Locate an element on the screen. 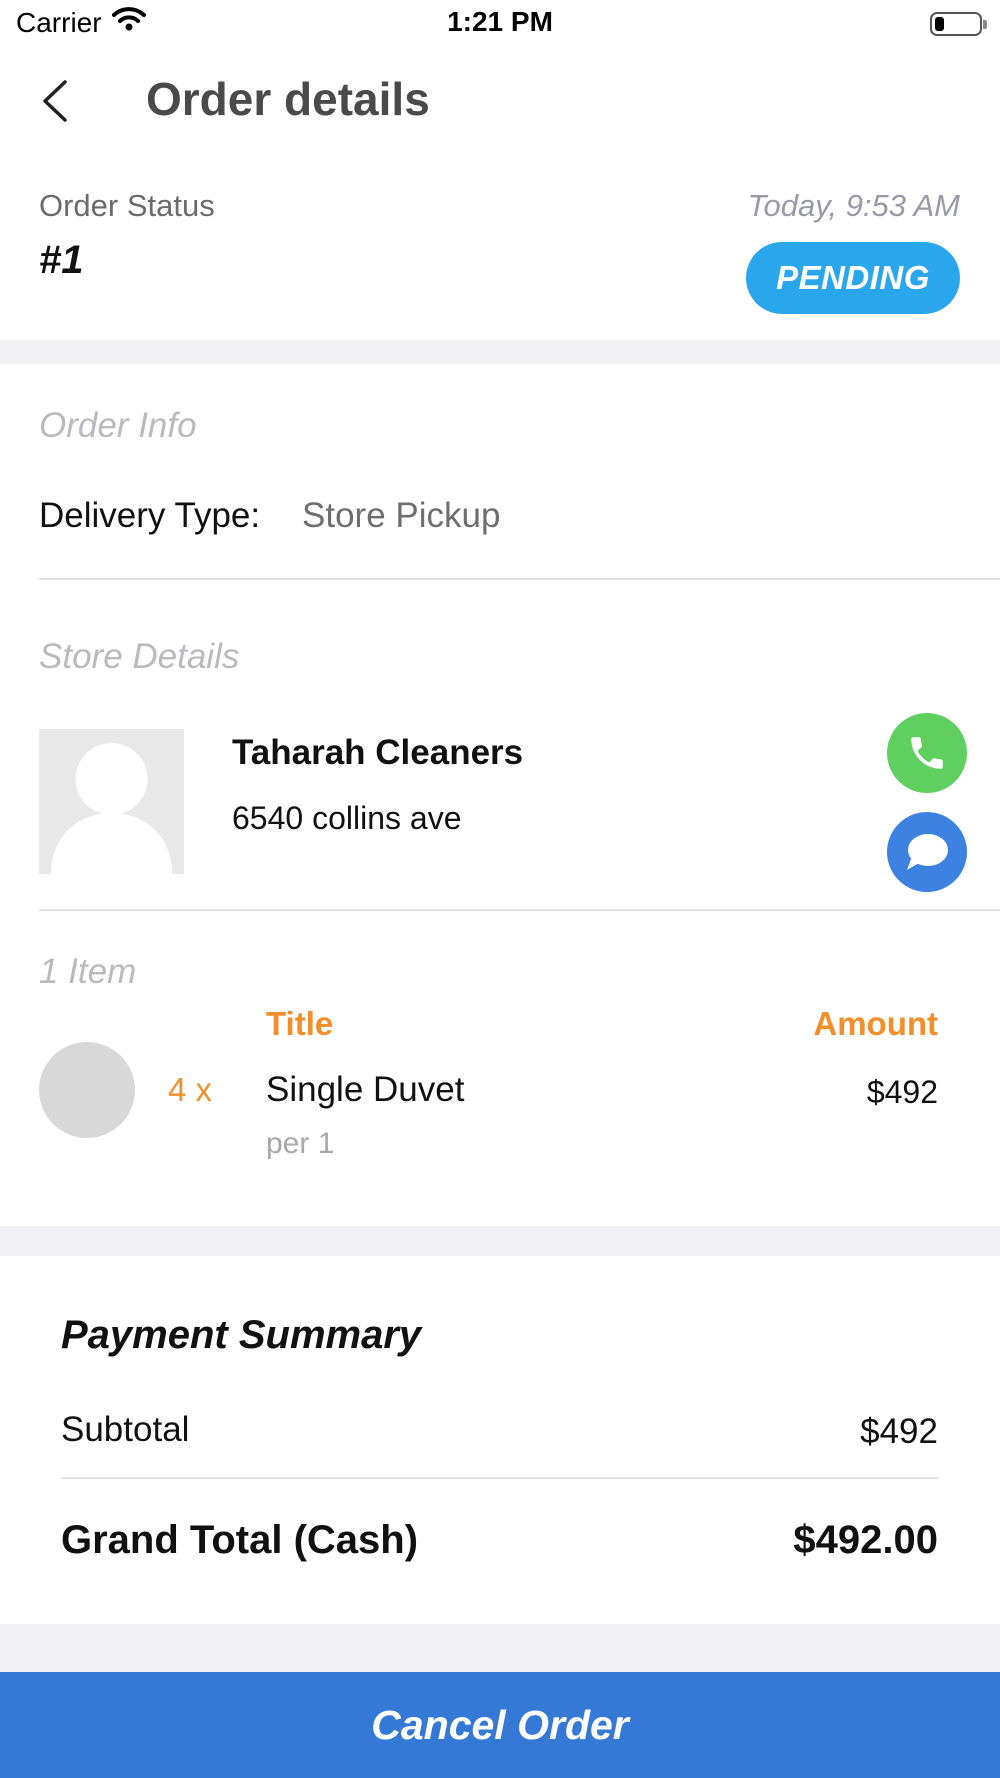 Image resolution: width=1000 pixels, height=1778 pixels. footer-separator is located at coordinates (500, 1648).